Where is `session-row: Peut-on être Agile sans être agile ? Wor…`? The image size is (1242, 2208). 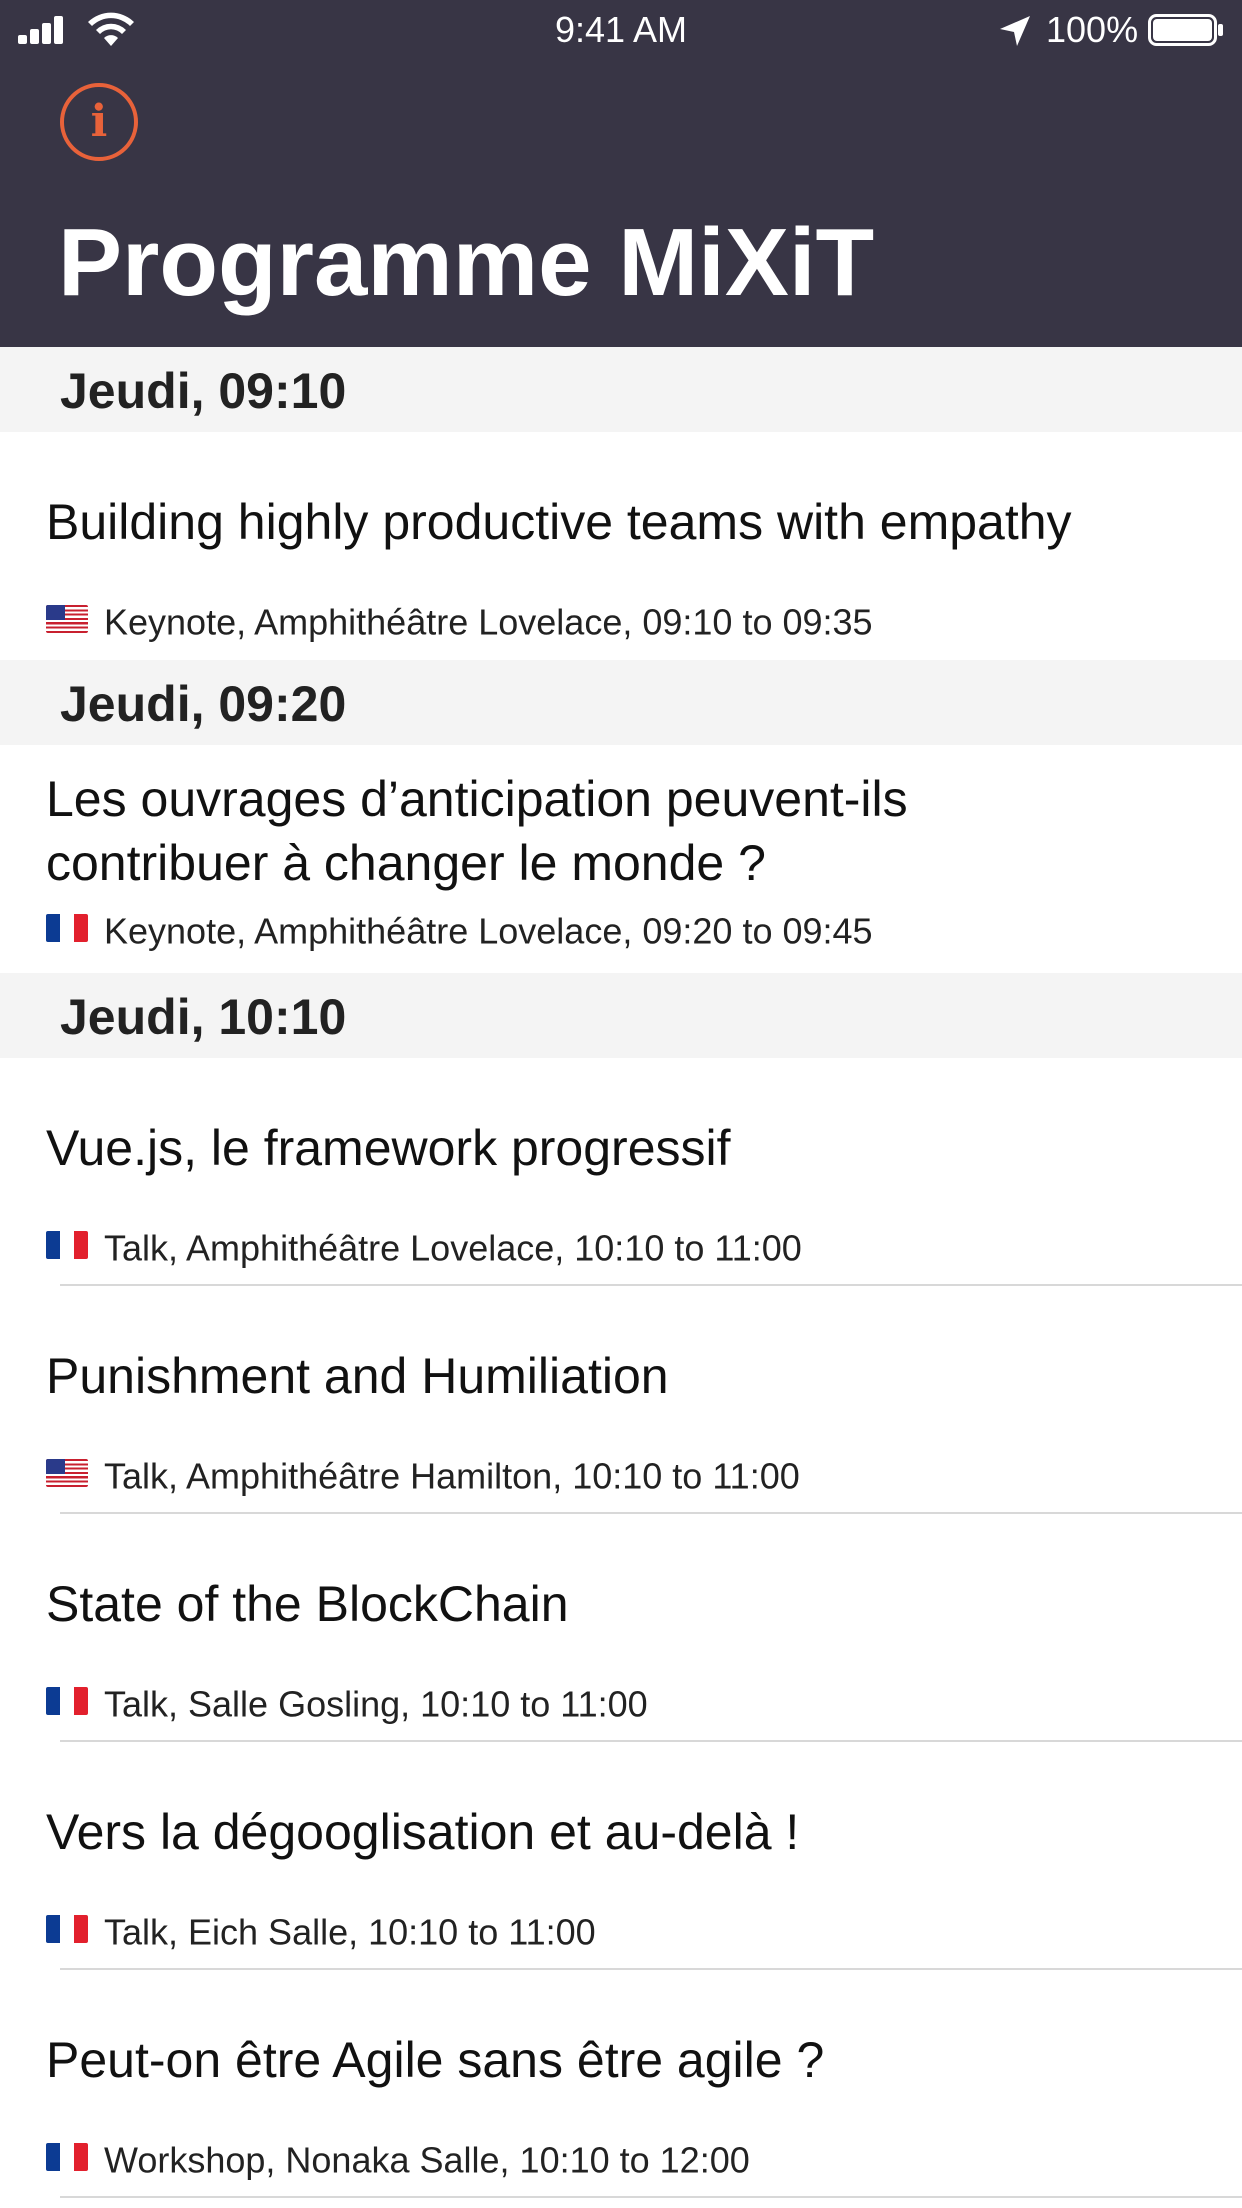
session-row: Peut-on être Agile sans être agile ? Wor… is located at coordinates (621, 2084).